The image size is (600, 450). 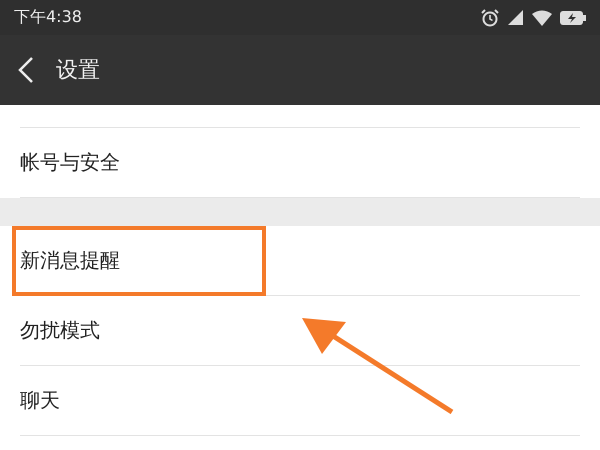 What do you see at coordinates (300, 401) in the screenshot?
I see `settings-item: 聊天` at bounding box center [300, 401].